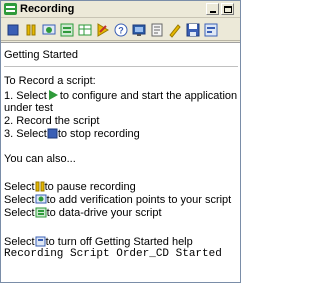 The width and height of the screenshot is (320, 283). Describe the element at coordinates (19, 213) in the screenshot. I see `data-driven-tip-prefix: Select` at that location.